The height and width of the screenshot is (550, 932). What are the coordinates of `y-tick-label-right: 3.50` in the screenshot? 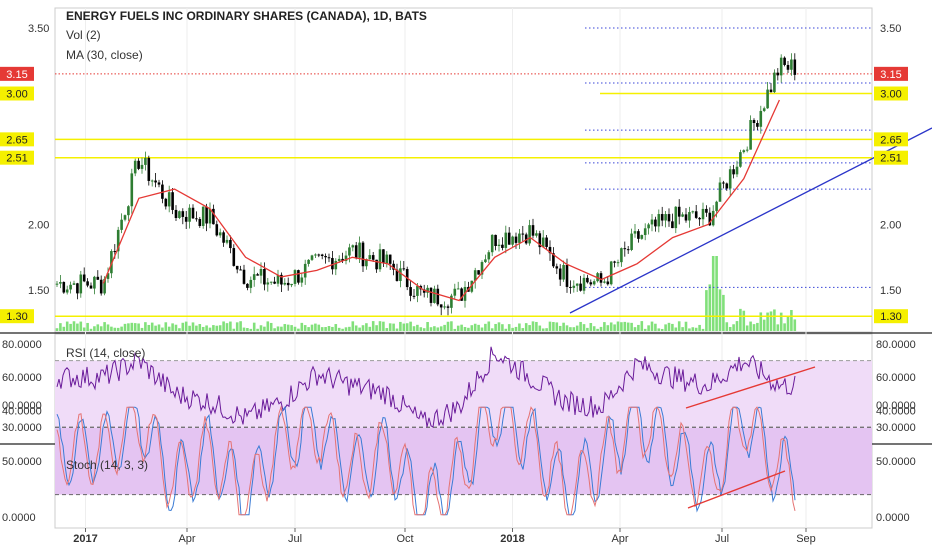 It's located at (890, 29).